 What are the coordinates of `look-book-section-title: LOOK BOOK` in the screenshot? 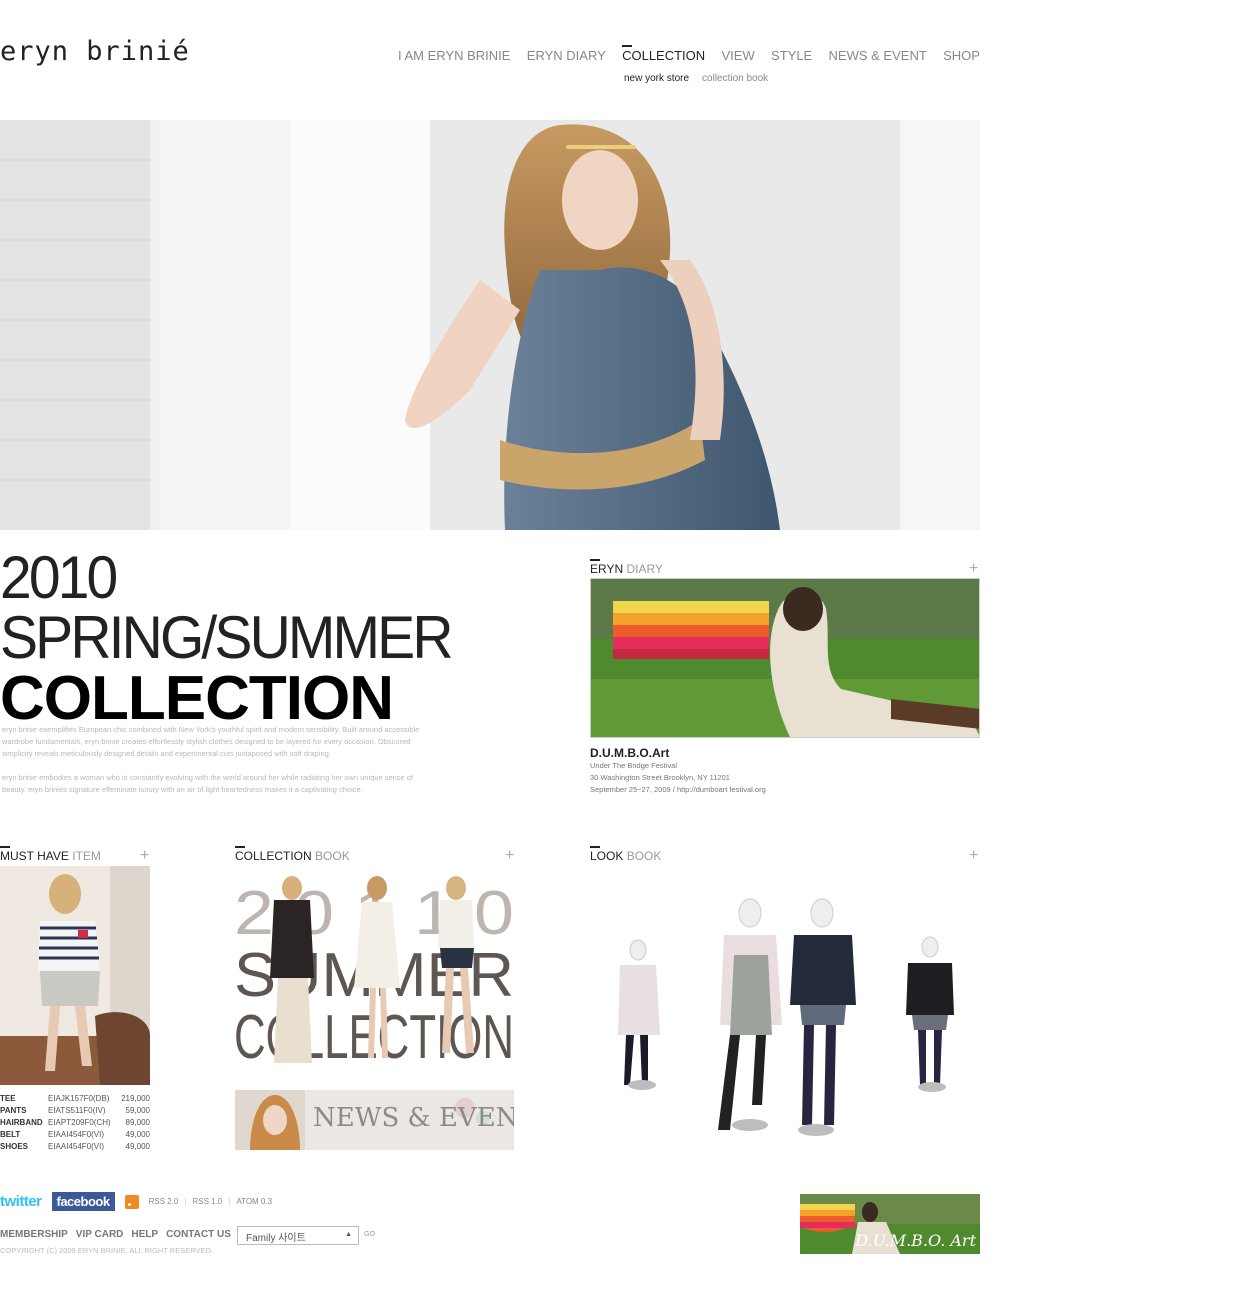 It's located at (626, 854).